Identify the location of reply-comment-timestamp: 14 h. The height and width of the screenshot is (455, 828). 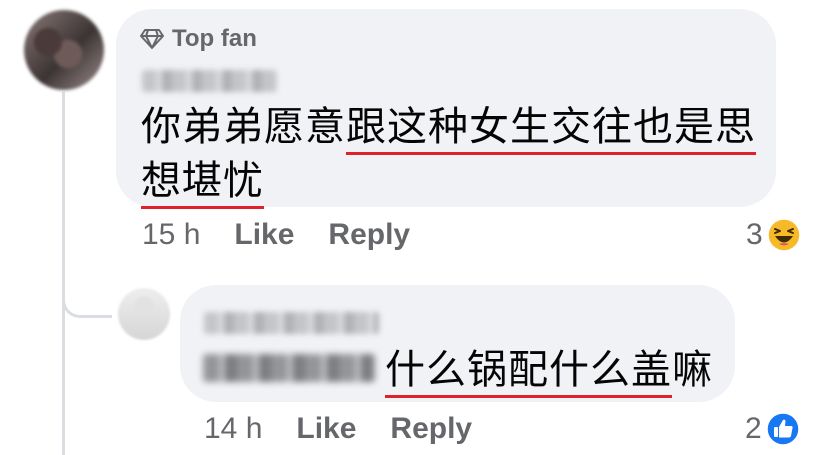
(233, 429).